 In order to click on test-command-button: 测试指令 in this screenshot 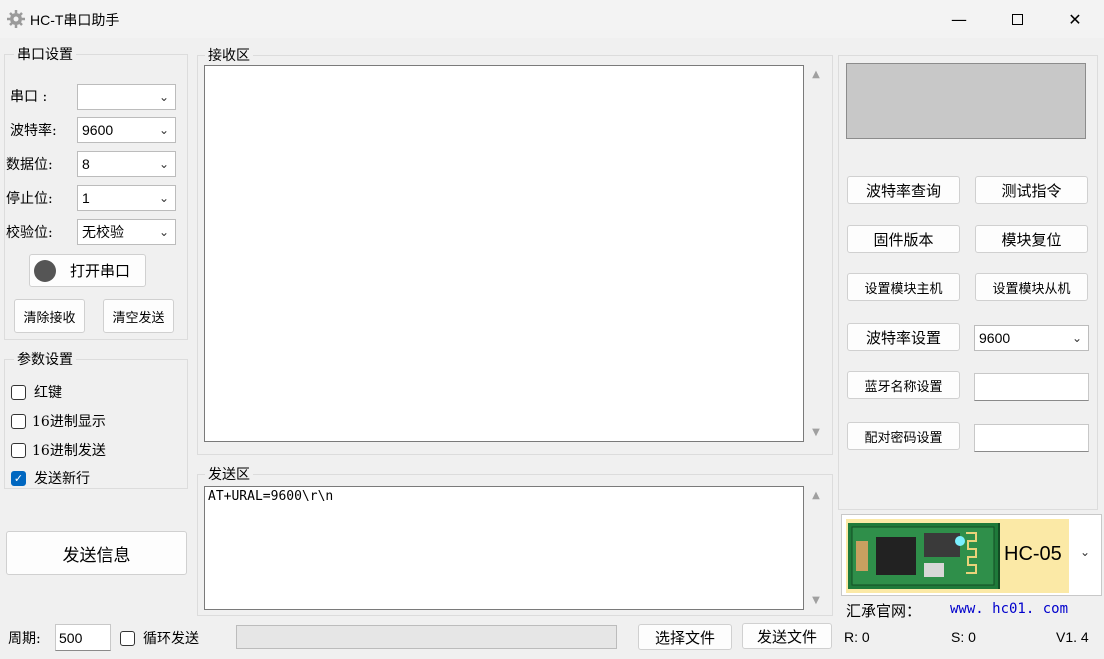, I will do `click(1031, 190)`.